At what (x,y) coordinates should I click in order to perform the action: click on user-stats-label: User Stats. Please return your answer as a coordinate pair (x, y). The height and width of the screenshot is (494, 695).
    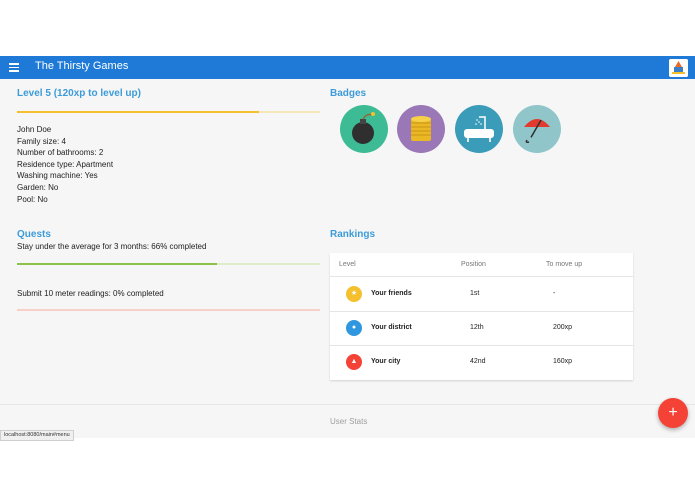
    Looking at the image, I should click on (348, 421).